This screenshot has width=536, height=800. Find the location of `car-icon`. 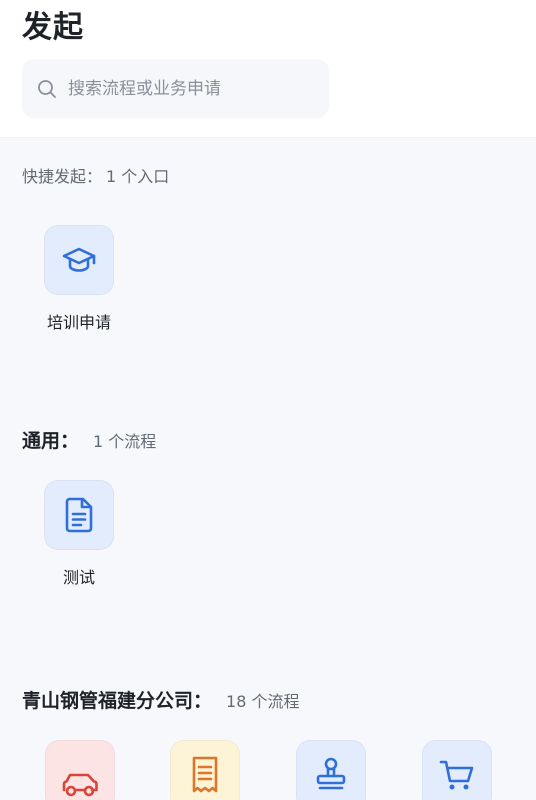

car-icon is located at coordinates (80, 785).